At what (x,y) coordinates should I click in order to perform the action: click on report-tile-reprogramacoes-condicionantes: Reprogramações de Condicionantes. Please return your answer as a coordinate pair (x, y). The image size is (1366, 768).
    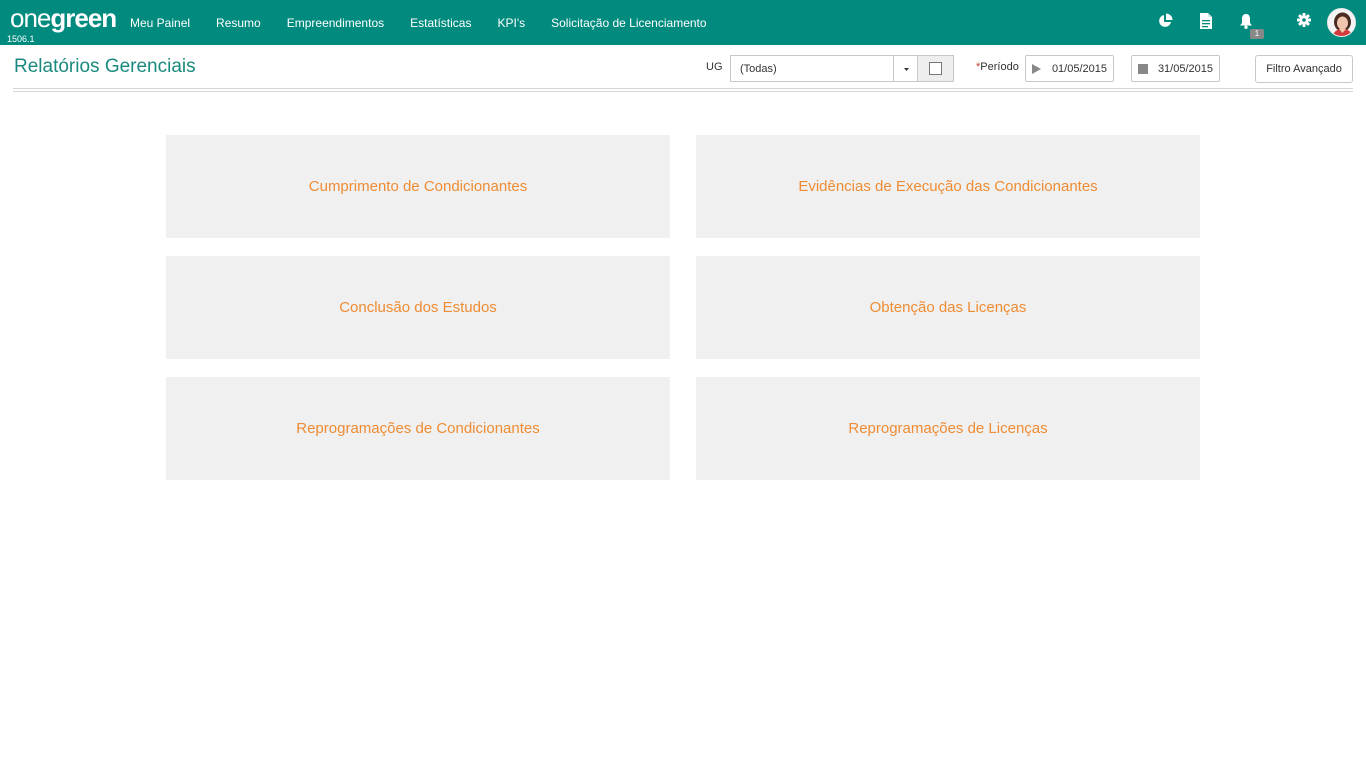
    Looking at the image, I should click on (418, 428).